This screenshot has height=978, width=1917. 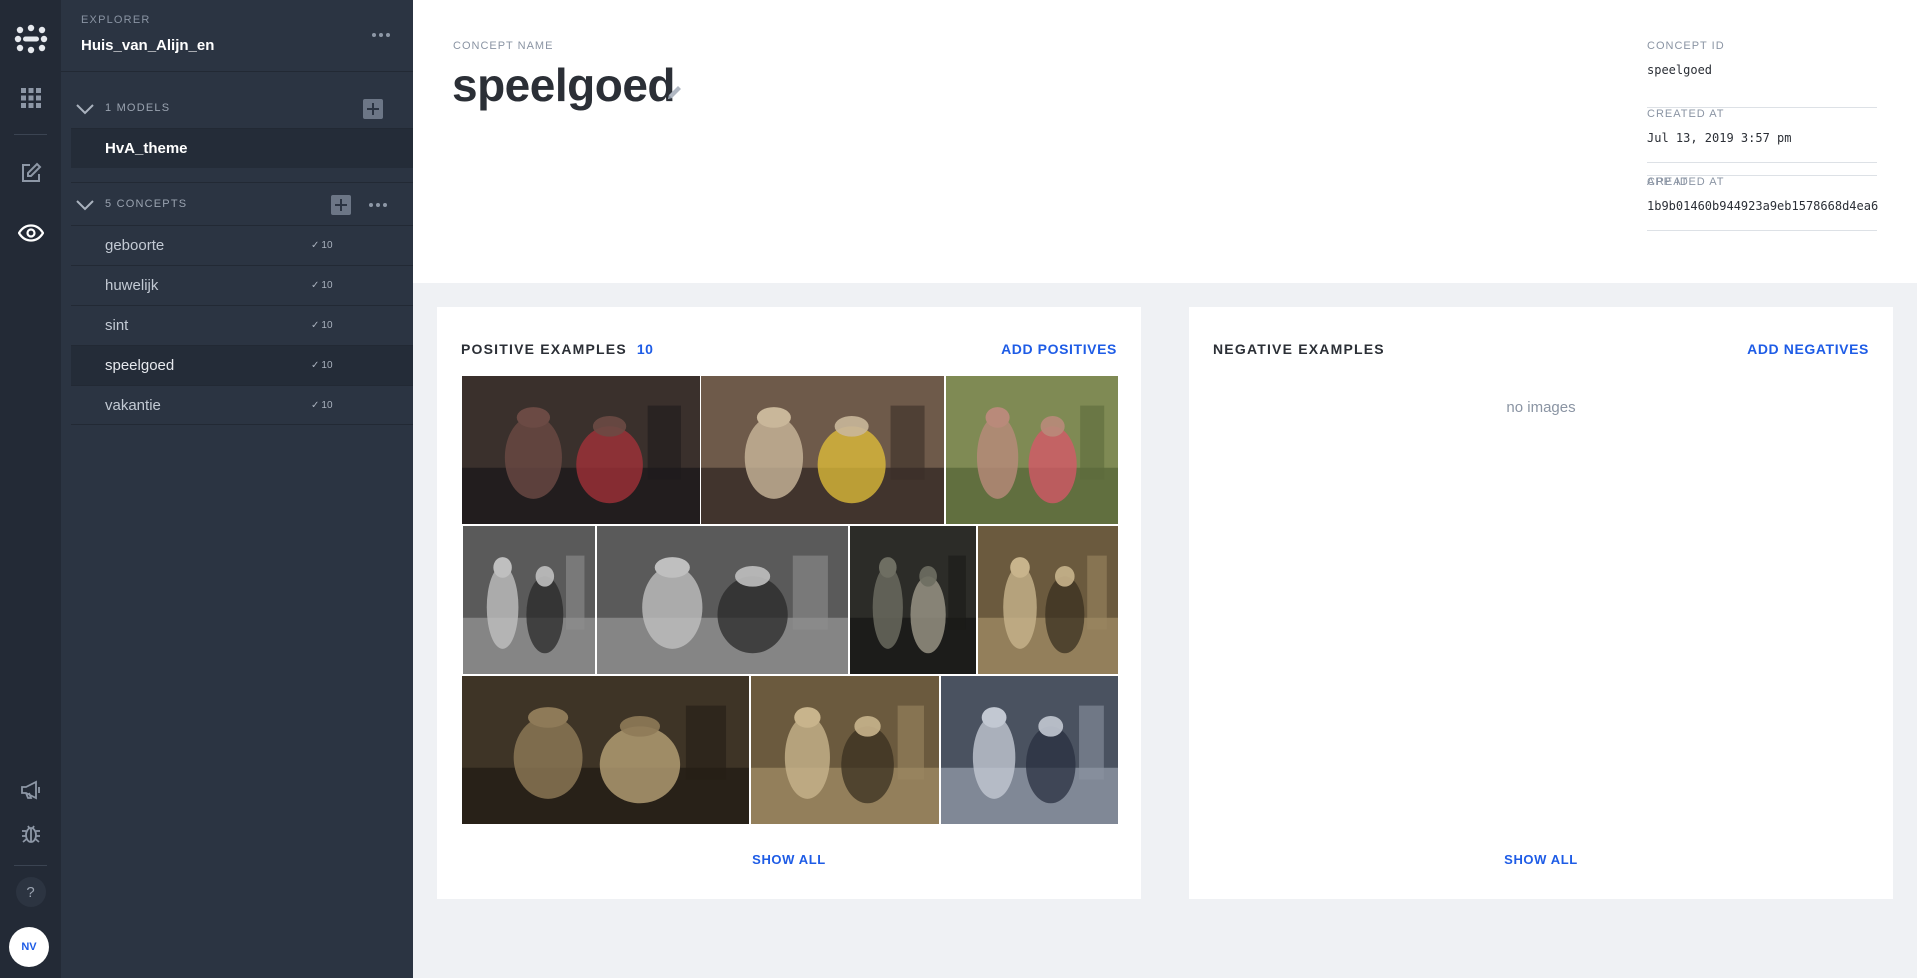 I want to click on pencil-icon, so click(x=675, y=92).